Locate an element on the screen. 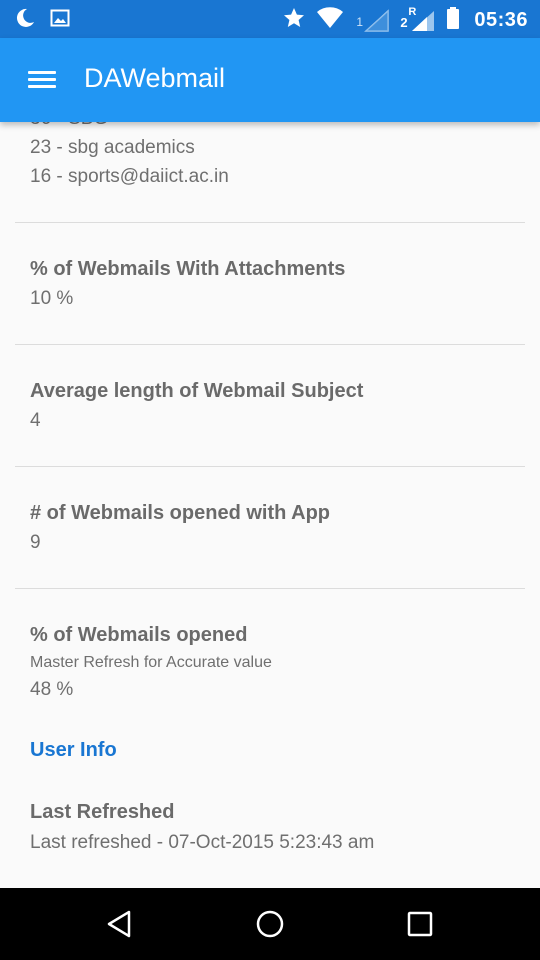 The height and width of the screenshot is (960, 540). hamburger-menu-icon is located at coordinates (42, 80).